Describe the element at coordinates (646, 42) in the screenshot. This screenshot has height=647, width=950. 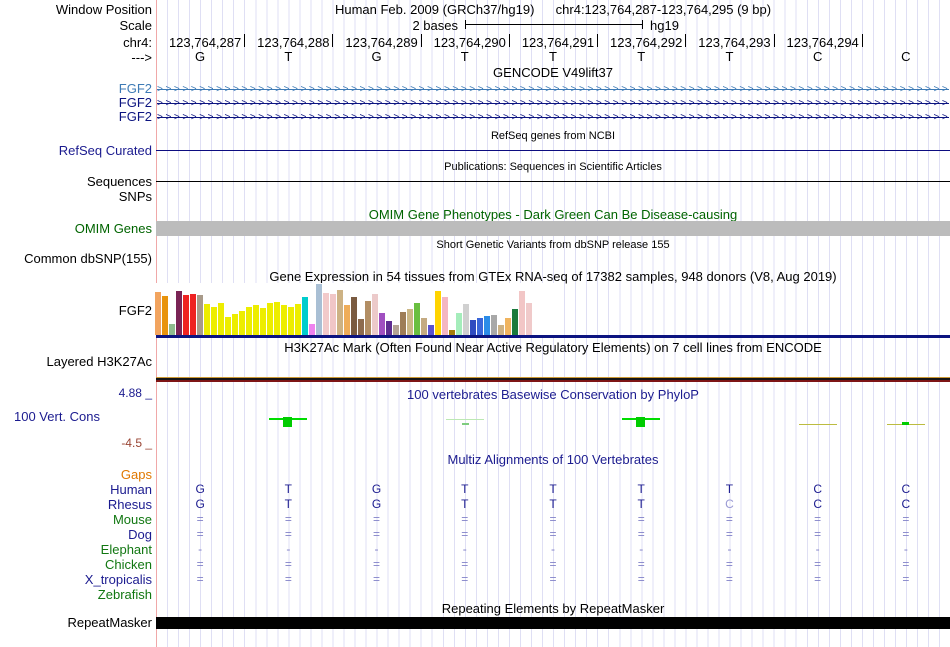
I see `ruler-coordinate: 123,764,292` at that location.